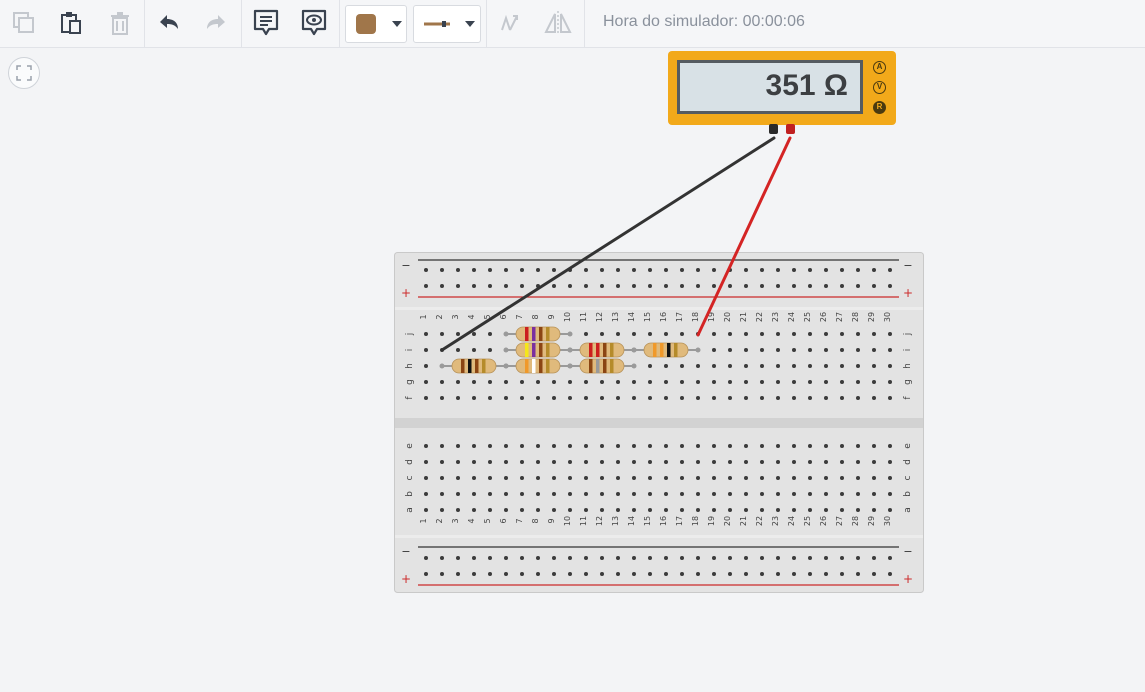 Image resolution: width=1145 pixels, height=692 pixels. I want to click on mode-ohmmeter: R, so click(879, 107).